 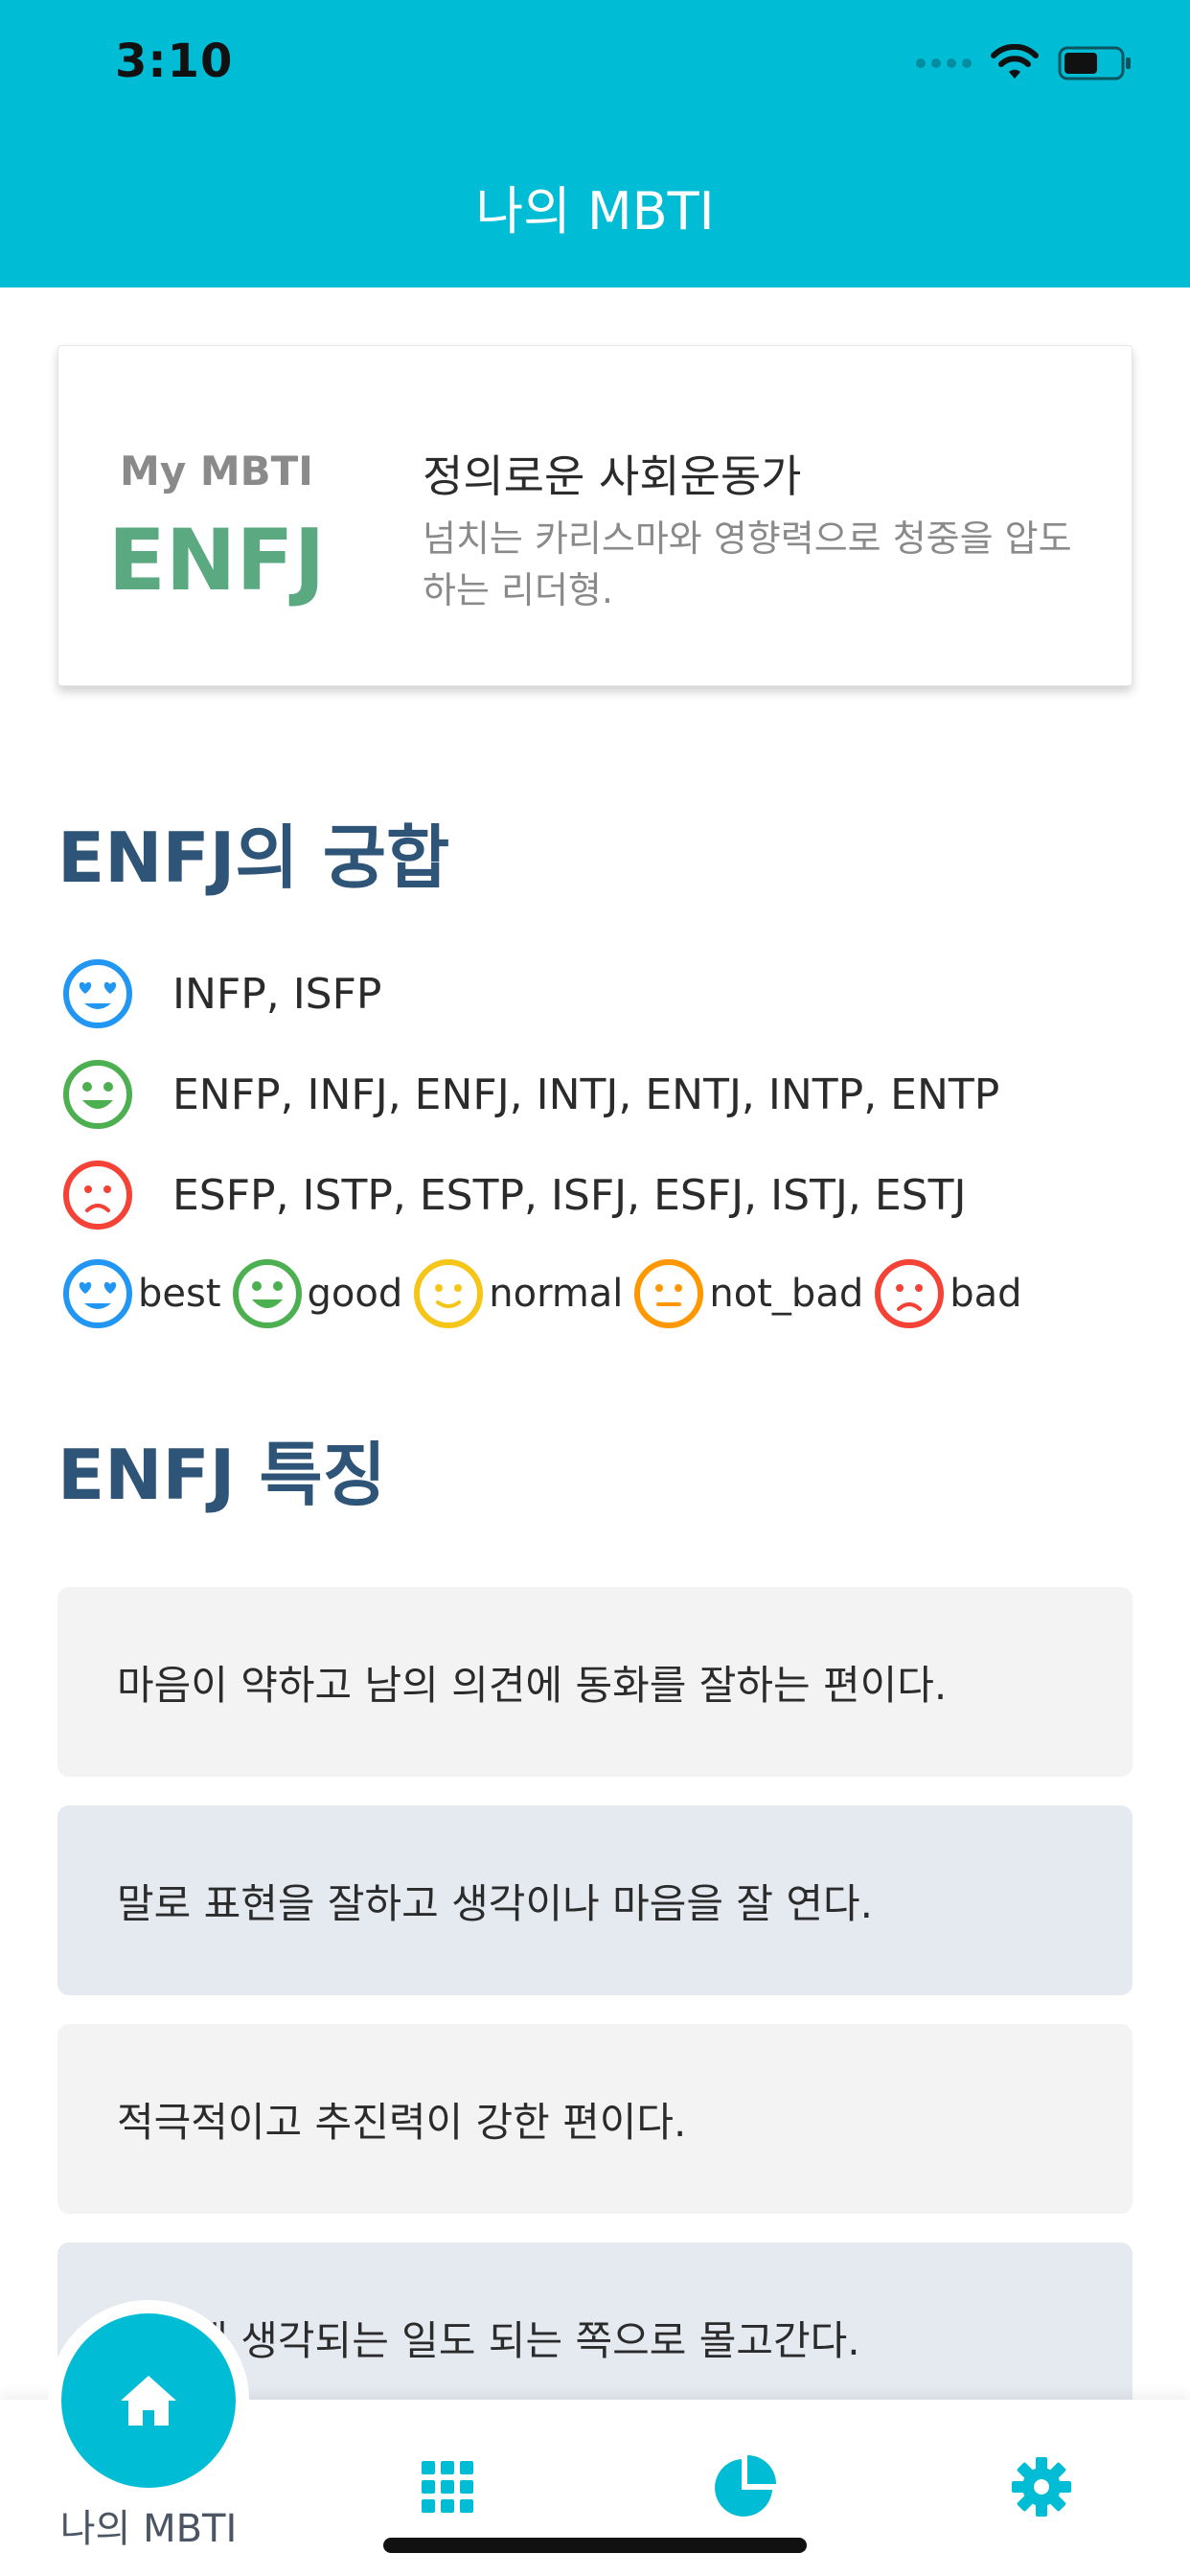 What do you see at coordinates (745, 2486) in the screenshot?
I see `pie-chart-icon` at bounding box center [745, 2486].